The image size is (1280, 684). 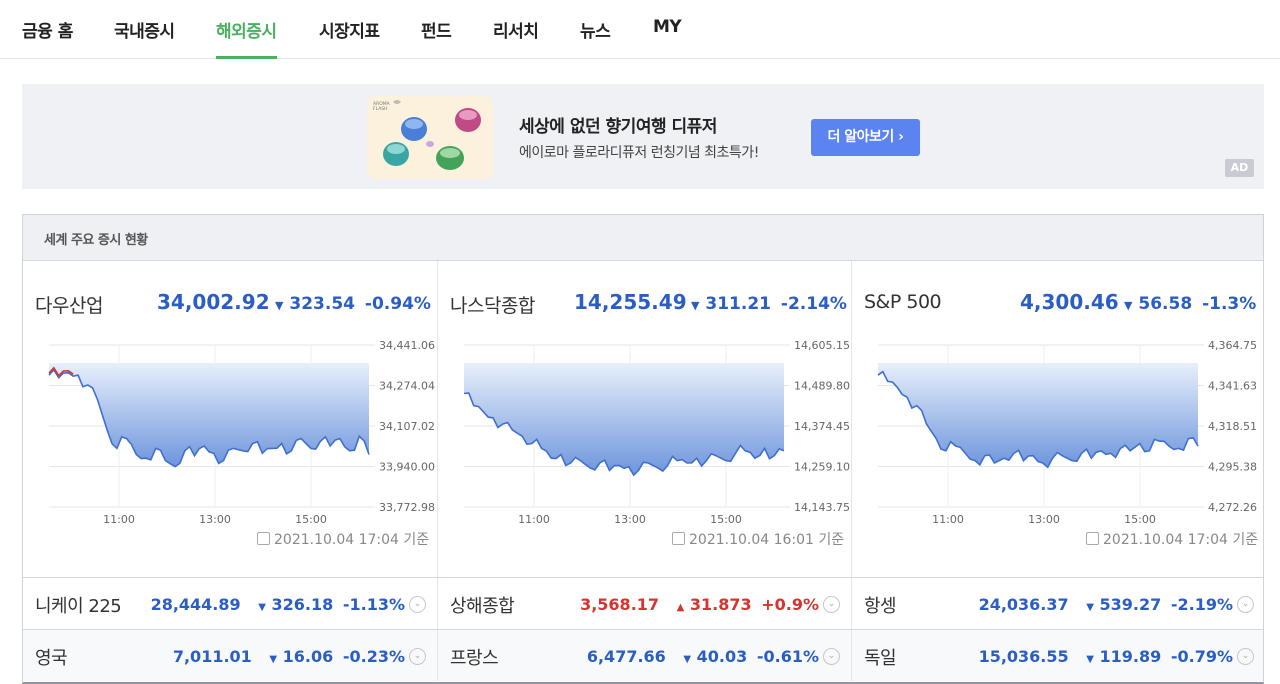 I want to click on y-tick-label: 34,441.06, so click(x=407, y=345).